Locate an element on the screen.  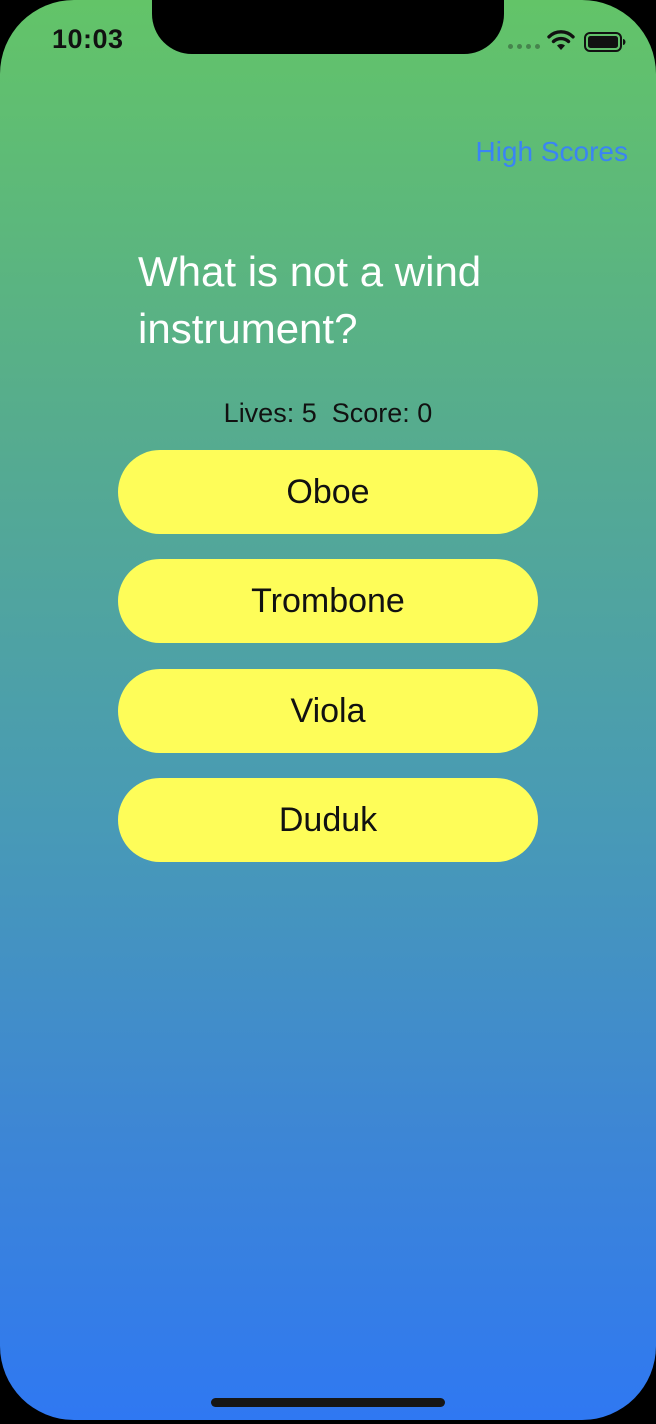
high-scores-link: High Scores is located at coordinates (551, 152).